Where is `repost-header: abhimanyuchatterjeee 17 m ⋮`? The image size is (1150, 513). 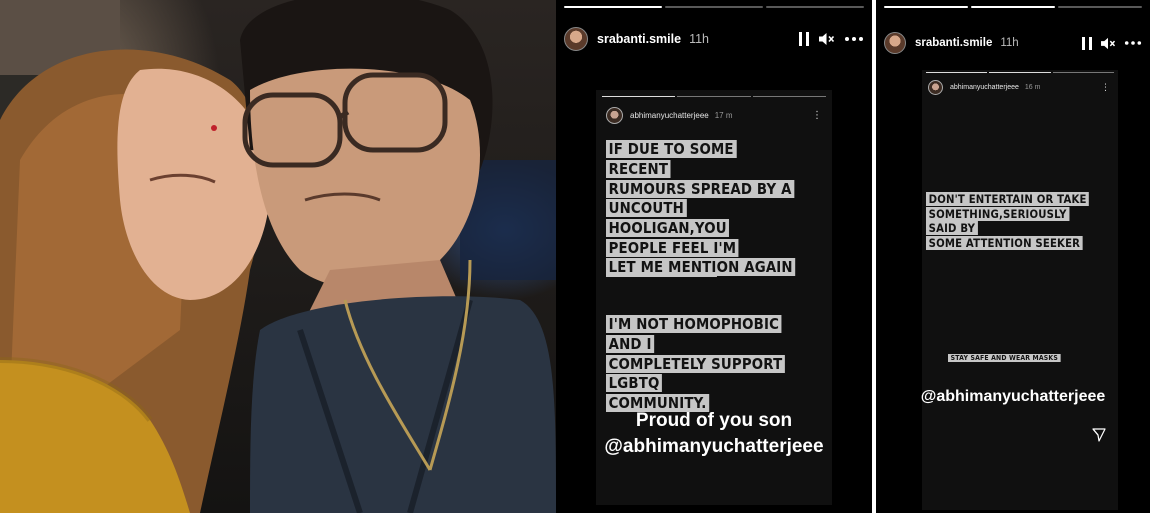
repost-header: abhimanyuchatterjeee 17 m ⋮ is located at coordinates (714, 115).